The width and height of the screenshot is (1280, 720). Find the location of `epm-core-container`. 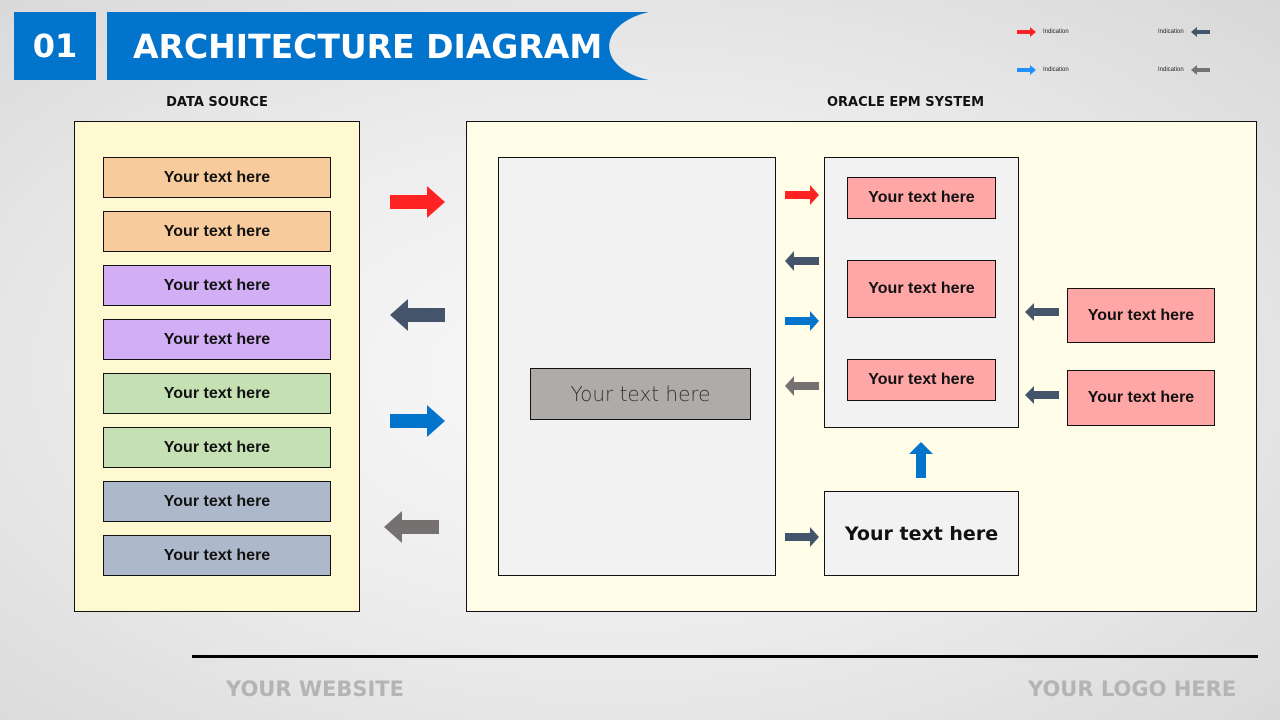

epm-core-container is located at coordinates (637, 366).